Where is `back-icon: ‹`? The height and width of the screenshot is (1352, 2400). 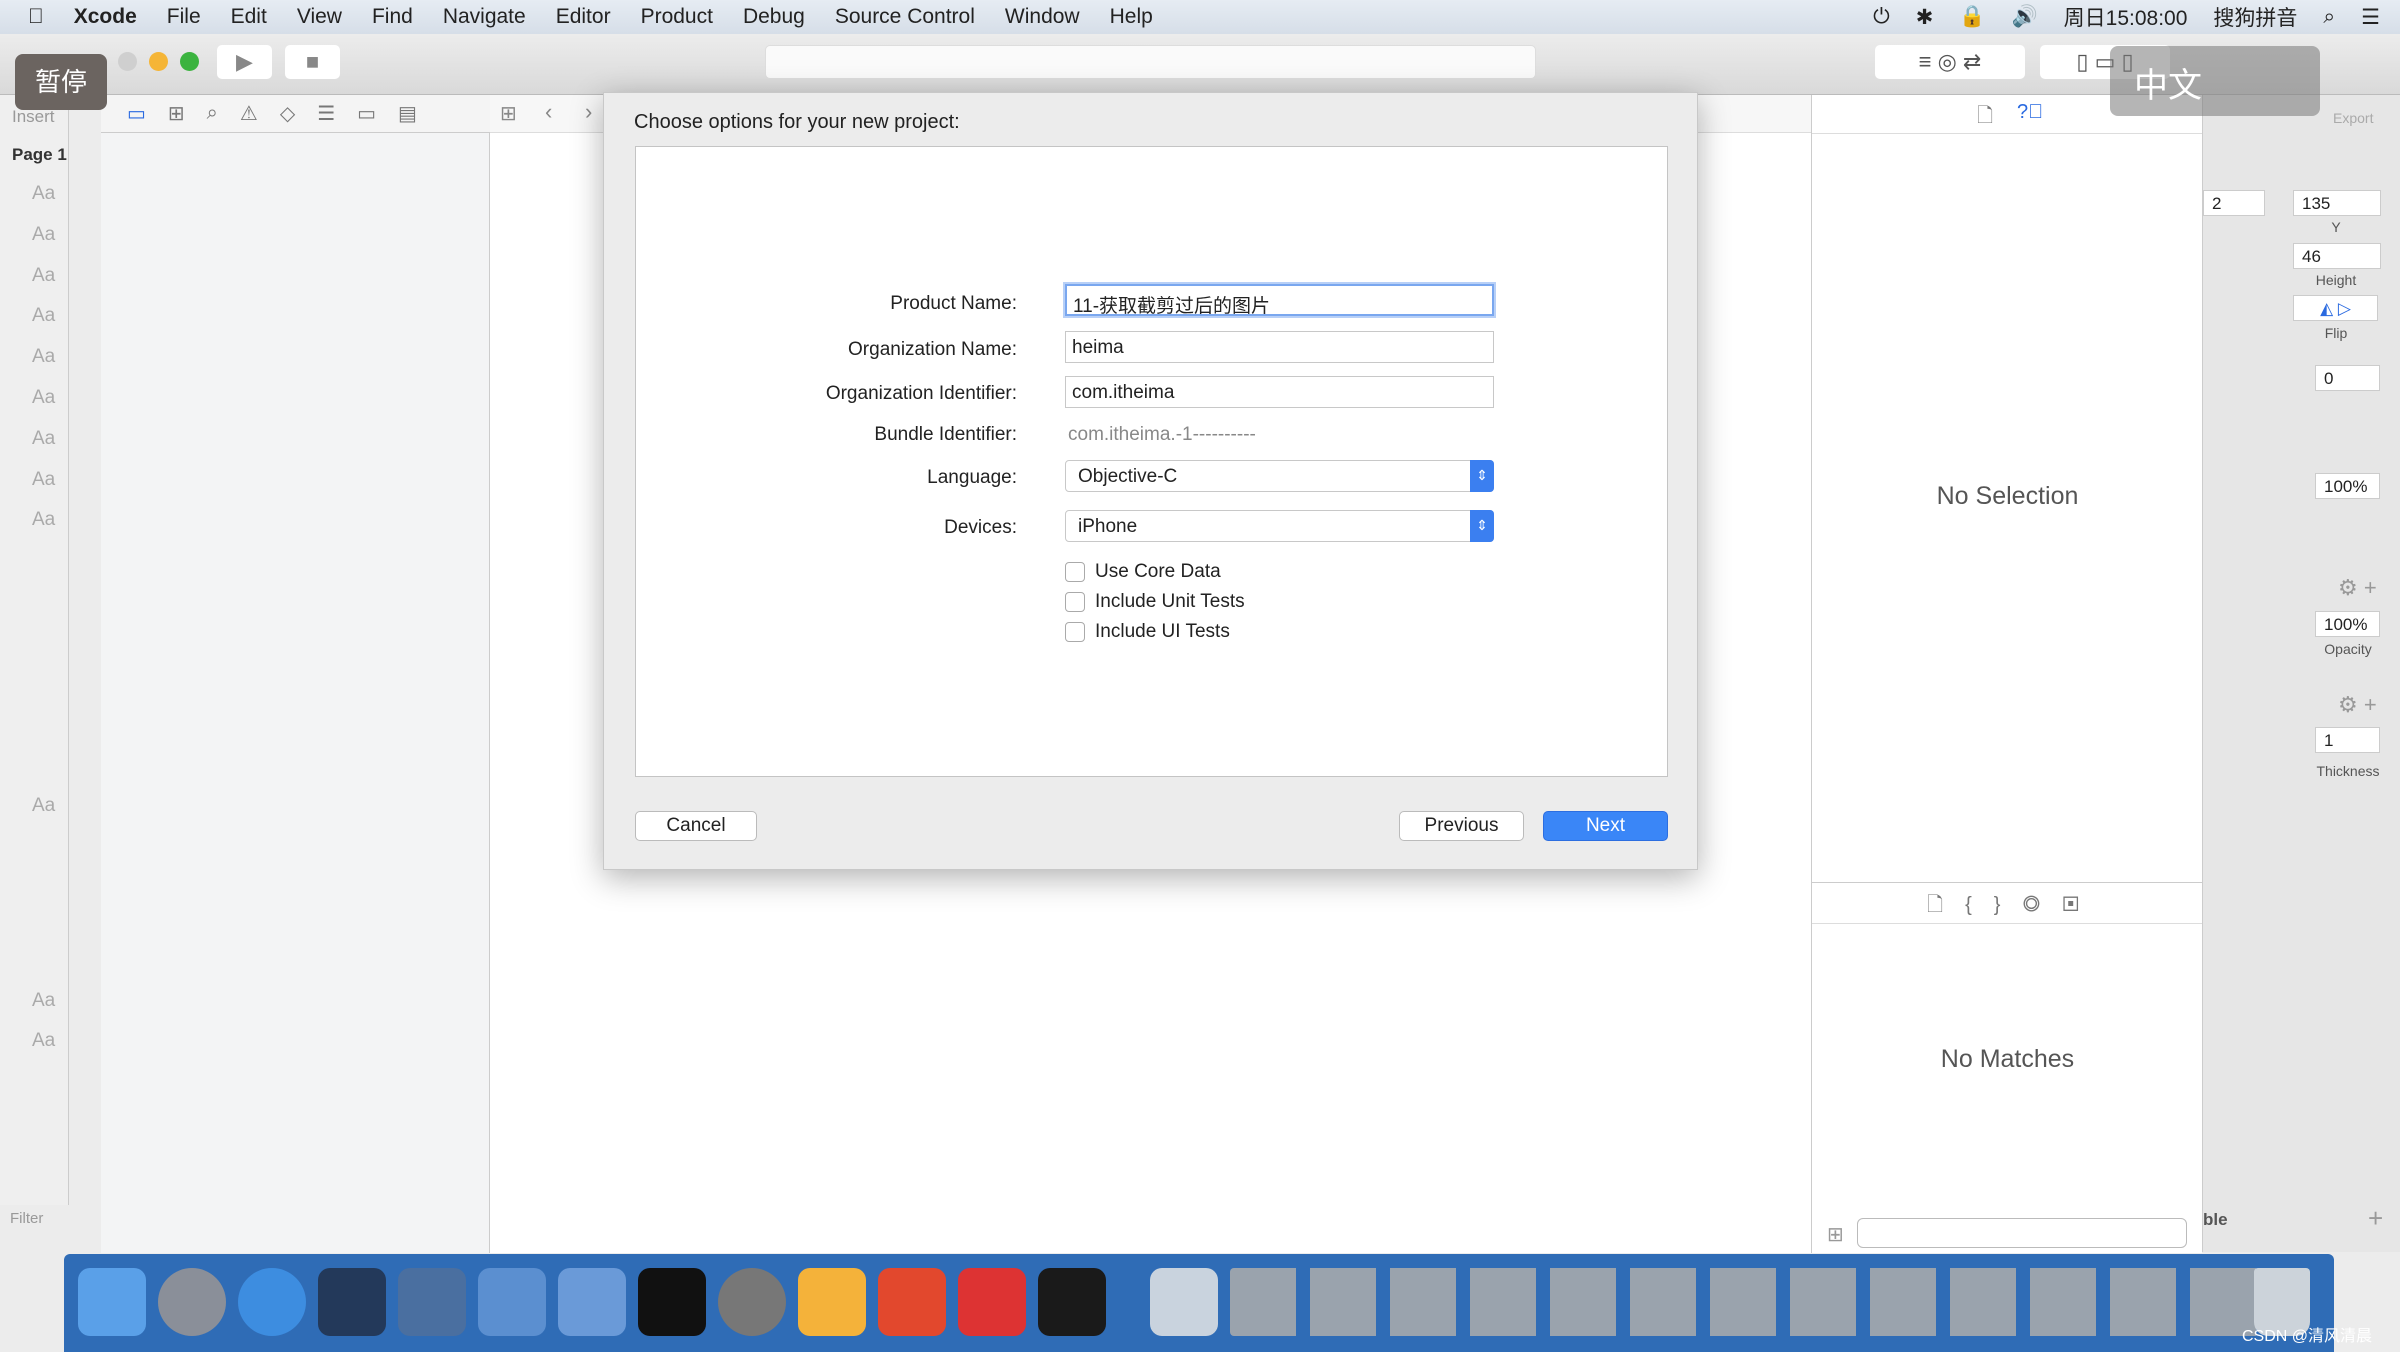 back-icon: ‹ is located at coordinates (548, 112).